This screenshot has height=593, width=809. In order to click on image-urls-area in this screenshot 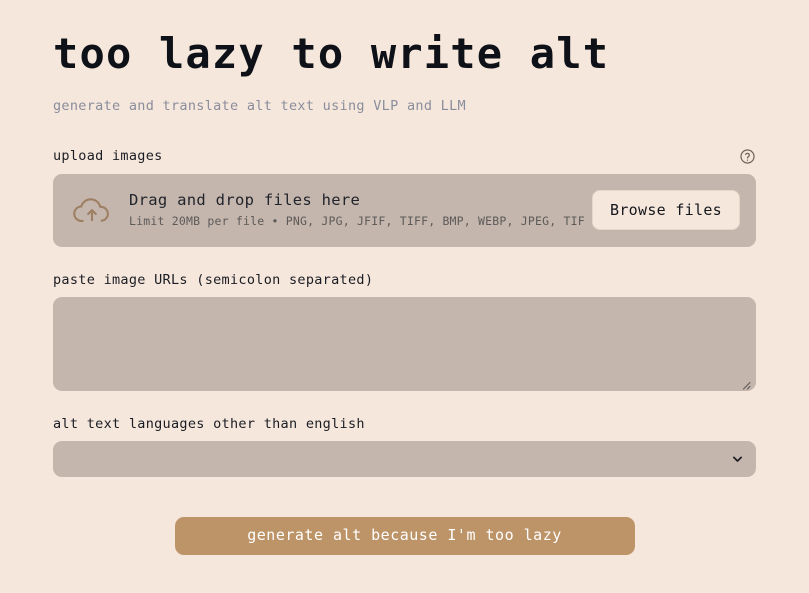, I will do `click(404, 343)`.